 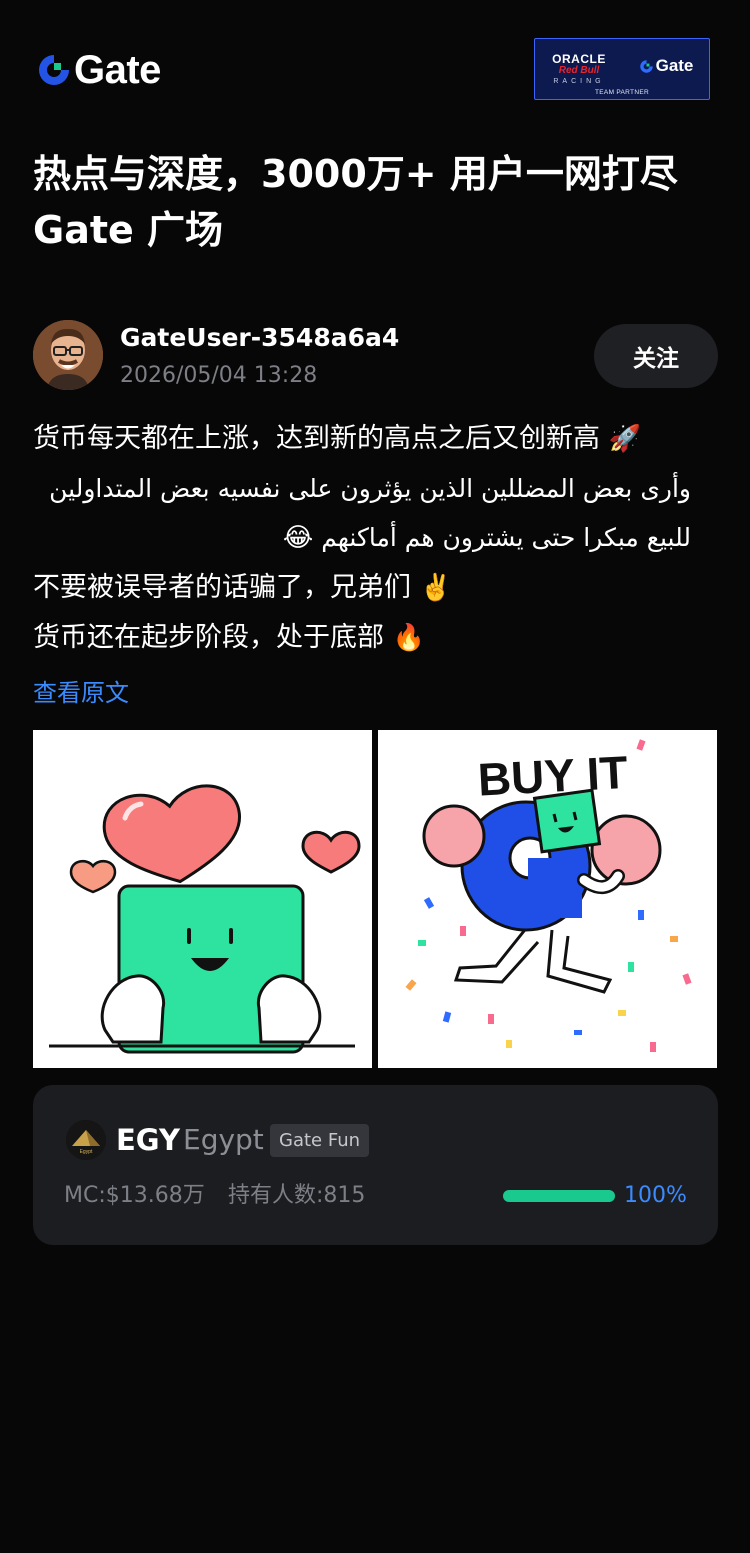 What do you see at coordinates (375, 356) in the screenshot?
I see `post-author-row: GateUser-3548a6a4 2026/05/04 13:28 关注` at bounding box center [375, 356].